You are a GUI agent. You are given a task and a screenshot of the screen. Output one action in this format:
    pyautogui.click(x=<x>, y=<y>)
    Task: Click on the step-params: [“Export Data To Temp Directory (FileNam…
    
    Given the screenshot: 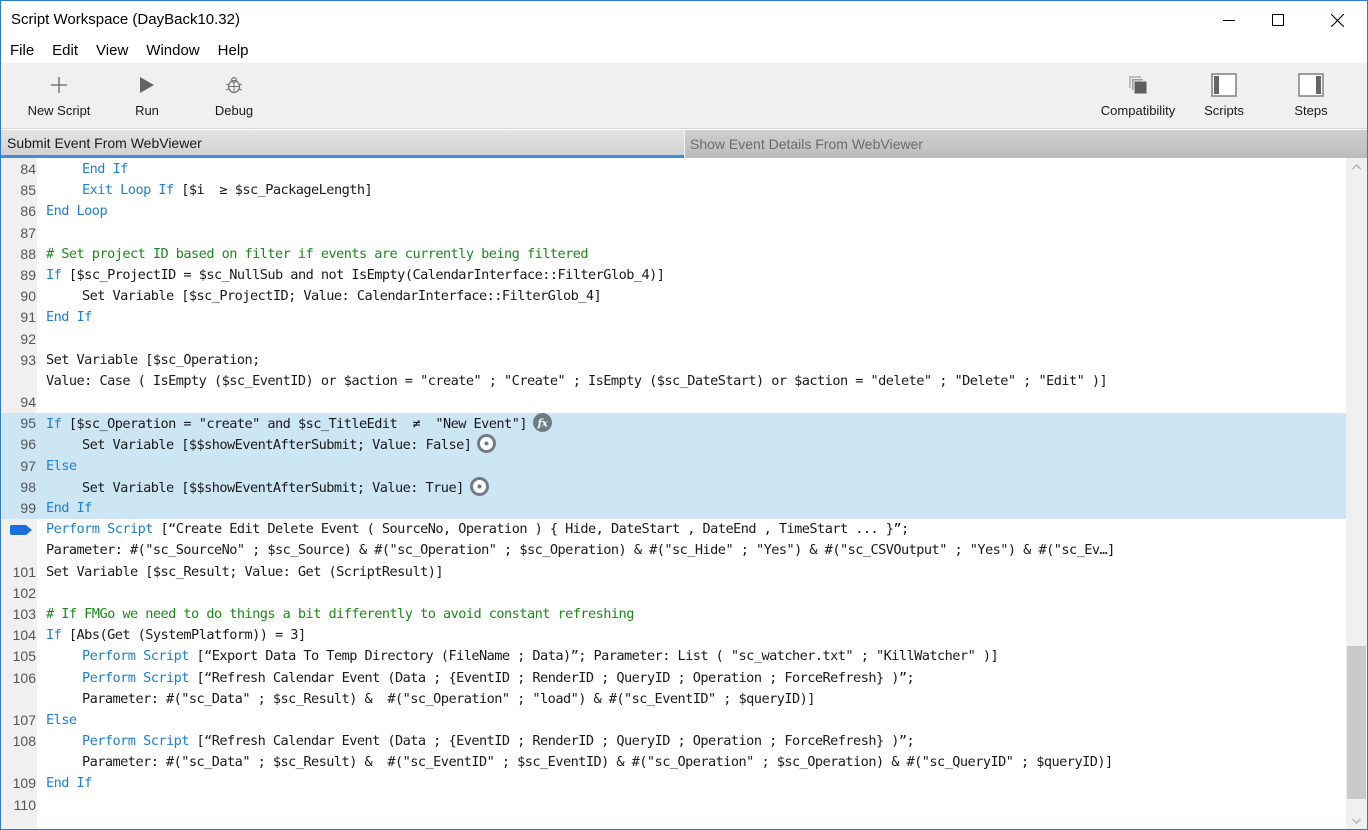 What is the action you would take?
    pyautogui.click(x=593, y=656)
    